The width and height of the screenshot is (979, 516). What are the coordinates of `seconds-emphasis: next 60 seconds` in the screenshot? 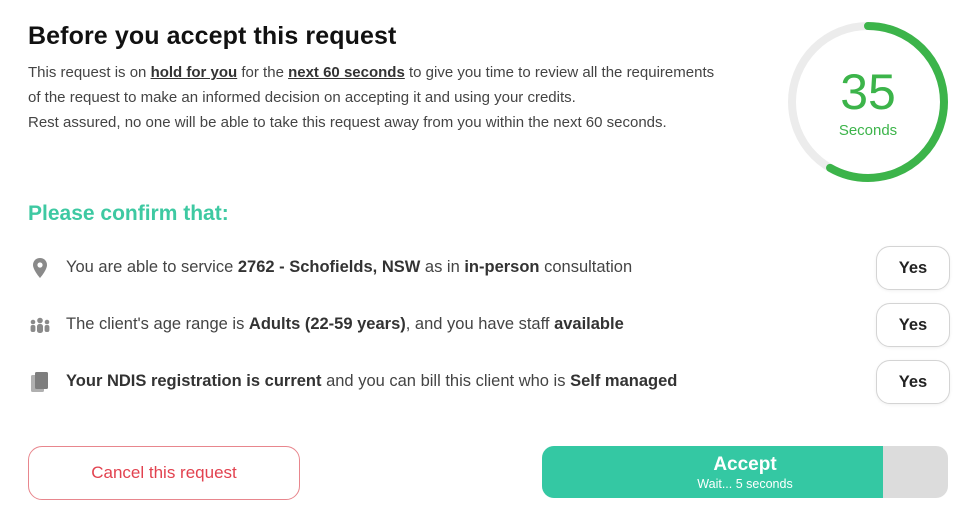 It's located at (346, 72).